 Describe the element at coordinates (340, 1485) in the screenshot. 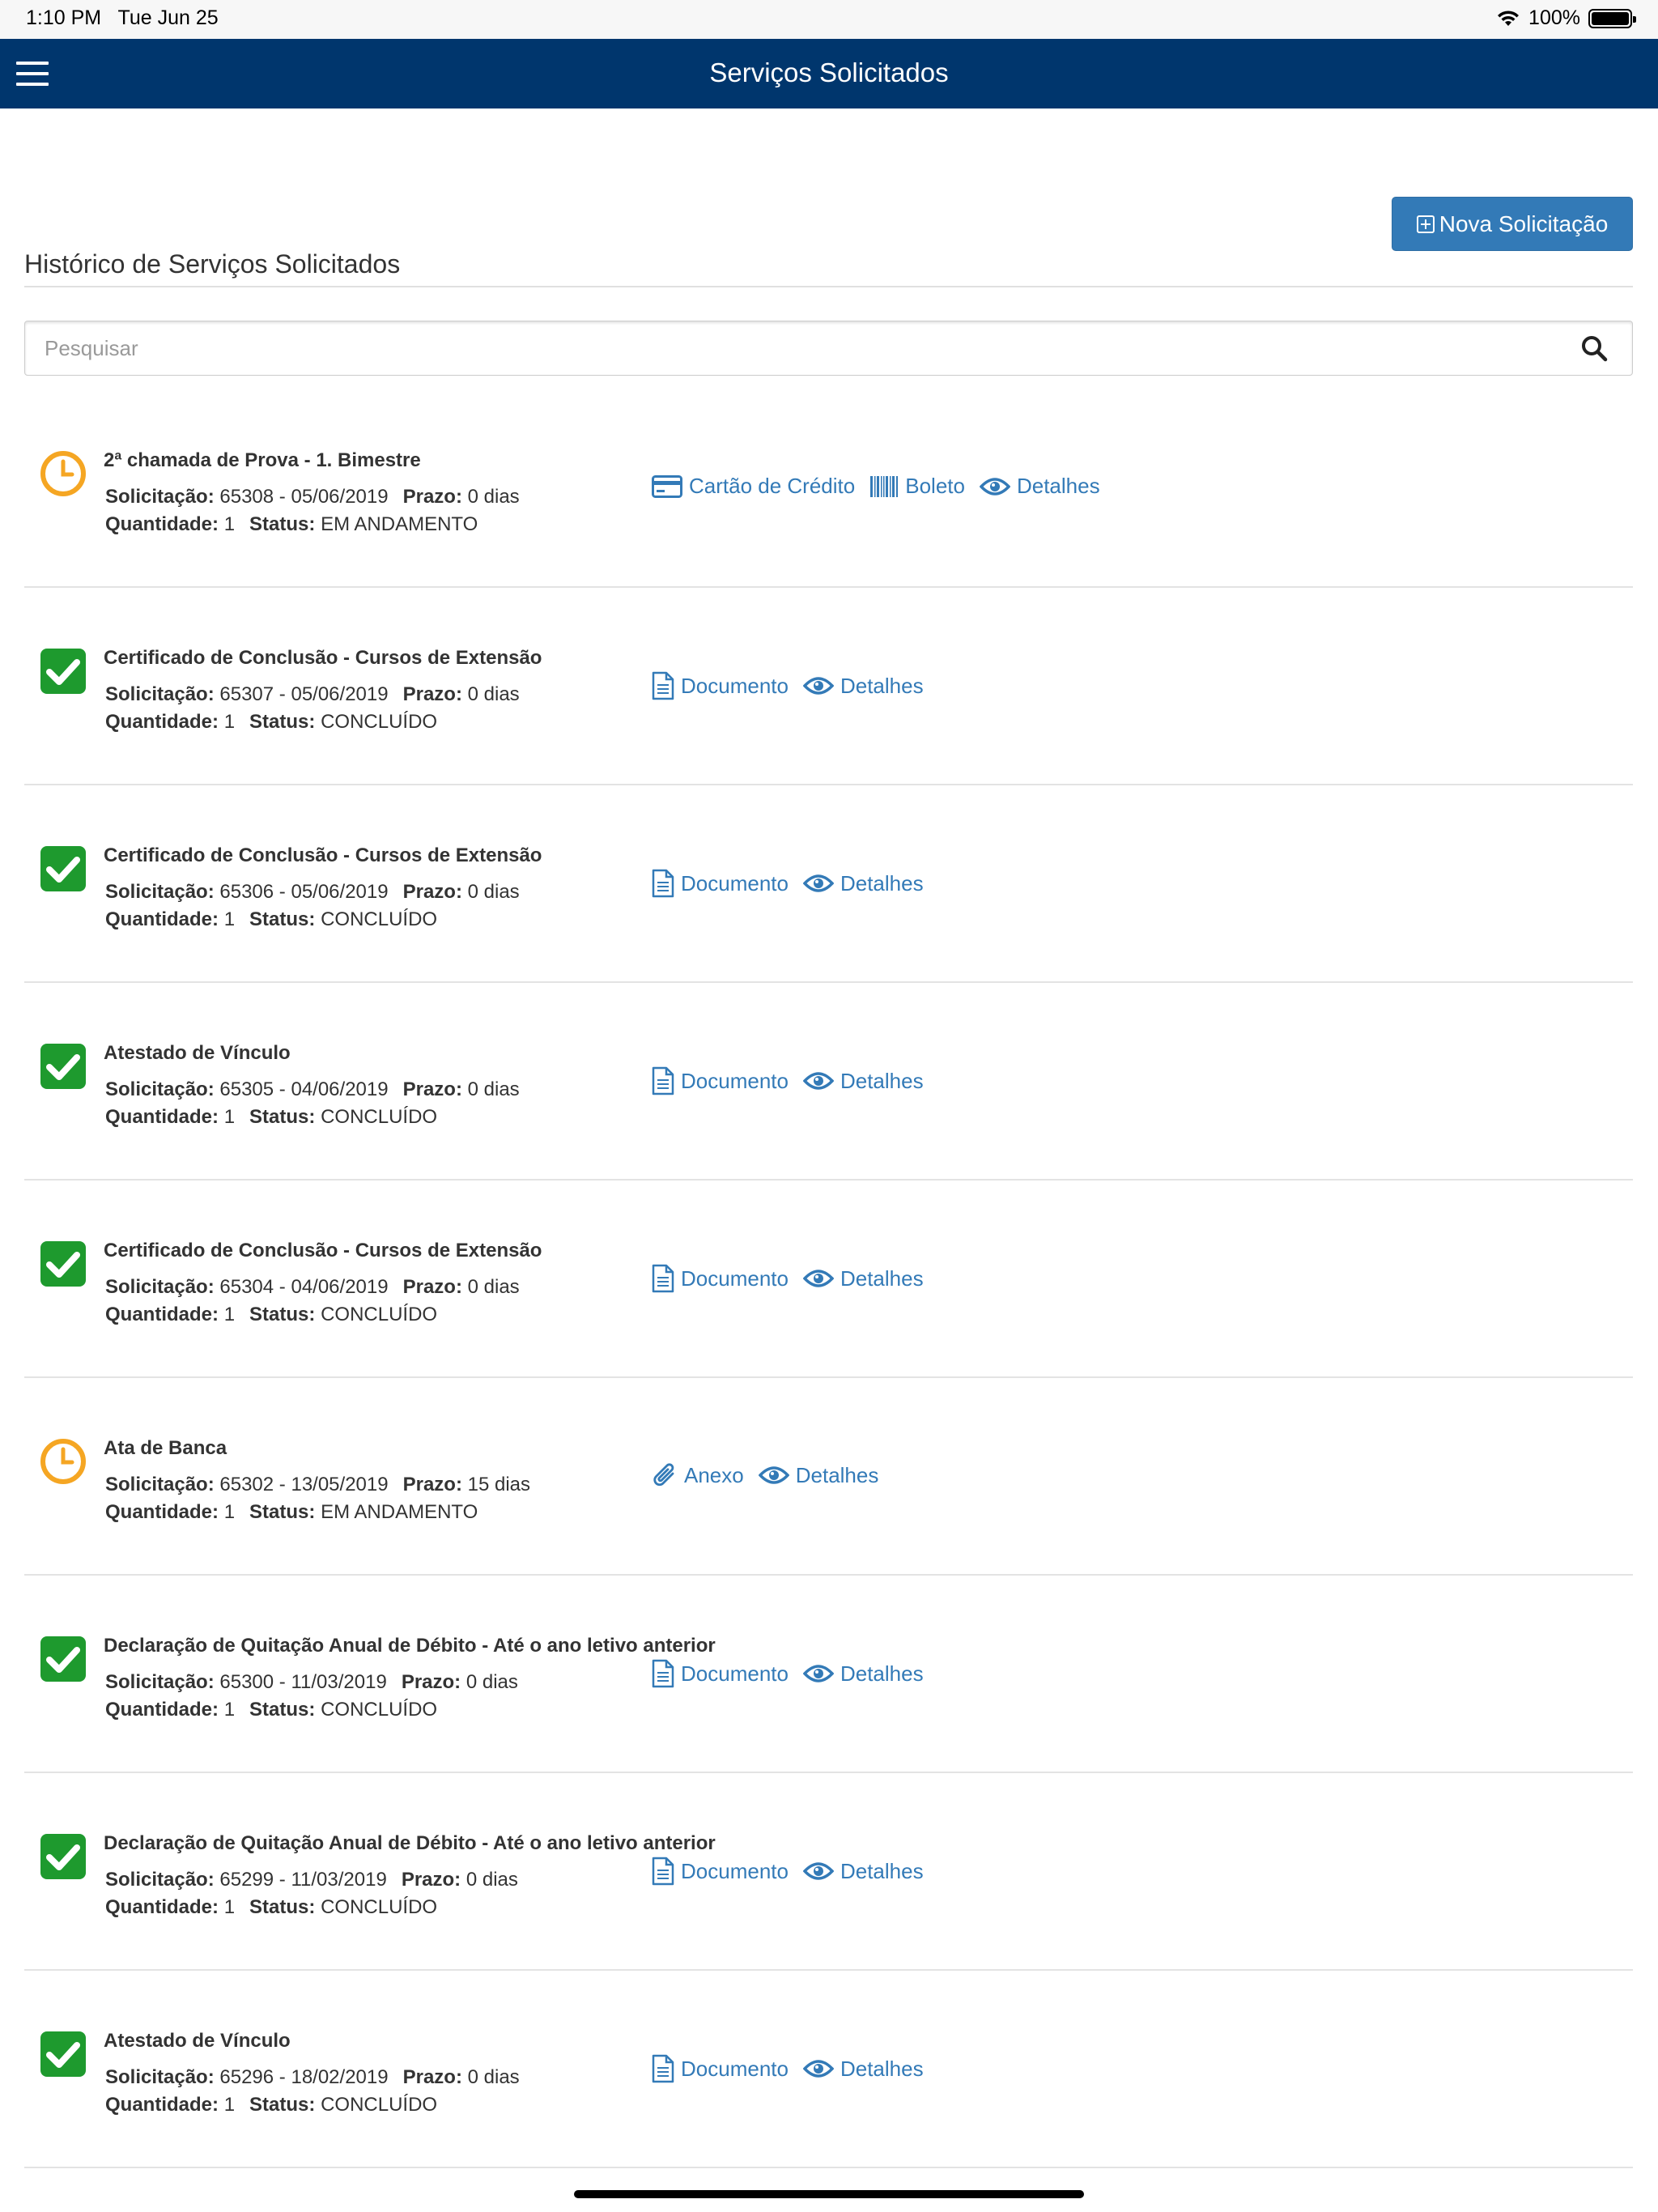

I see `request-date: 13/05/2019` at that location.